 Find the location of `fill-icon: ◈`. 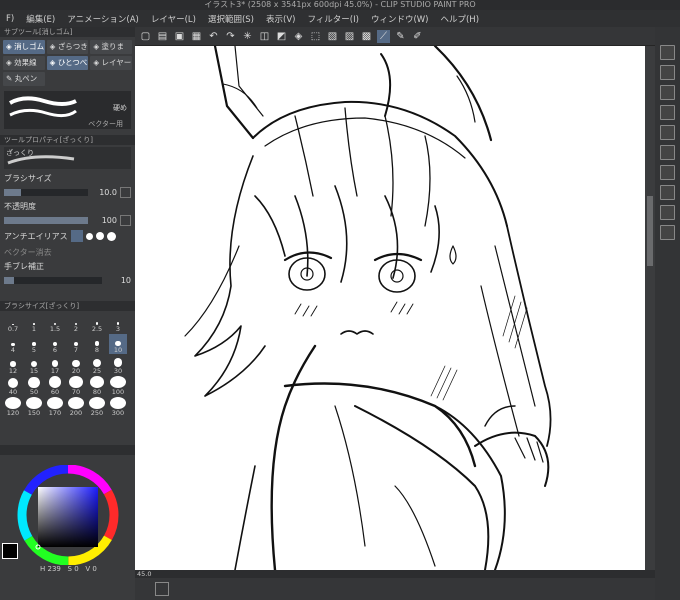

fill-icon: ◈ is located at coordinates (298, 36).